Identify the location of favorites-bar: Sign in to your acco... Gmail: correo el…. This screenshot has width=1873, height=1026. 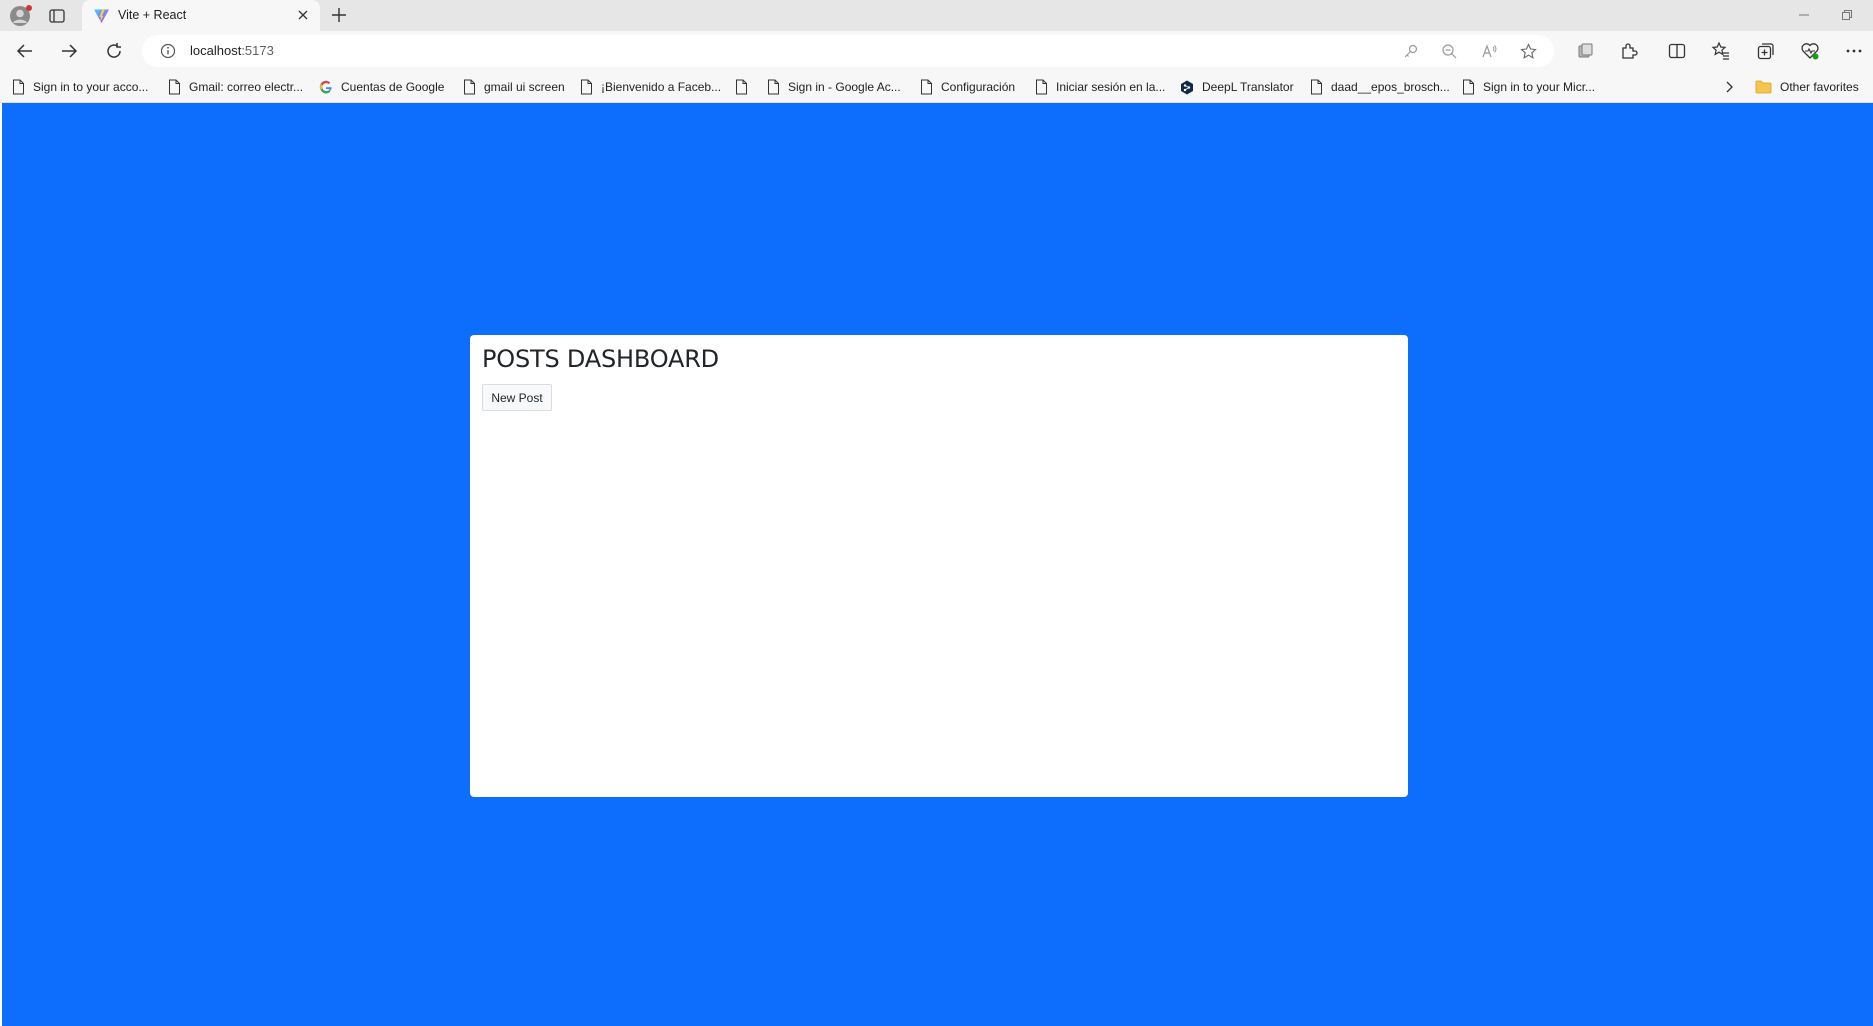
(936, 87).